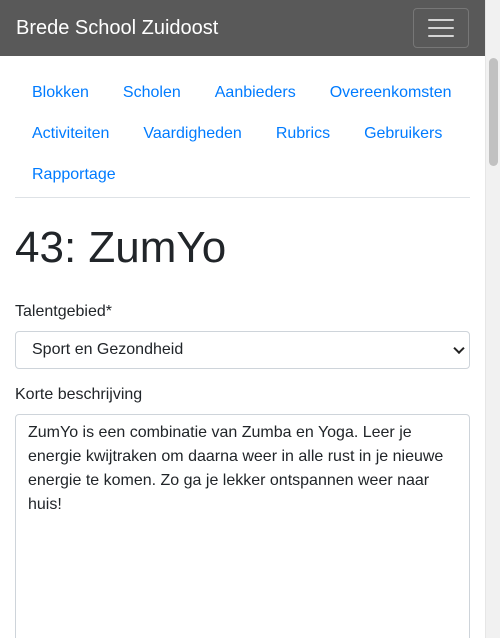 The image size is (500, 638). What do you see at coordinates (192, 133) in the screenshot?
I see `nav-link-vaardigheden: Vaardigheden` at bounding box center [192, 133].